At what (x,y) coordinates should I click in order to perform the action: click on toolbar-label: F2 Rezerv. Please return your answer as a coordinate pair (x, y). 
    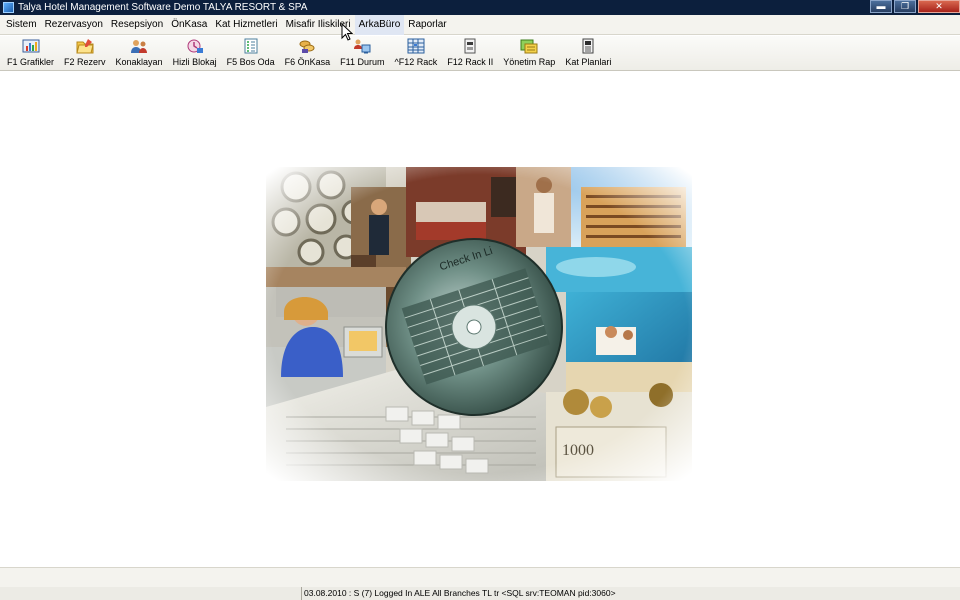
    Looking at the image, I should click on (85, 62).